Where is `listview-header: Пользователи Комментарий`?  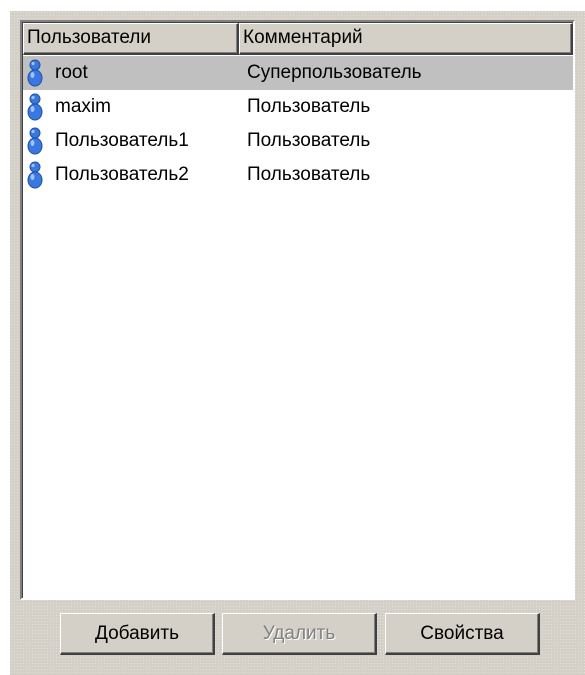
listview-header: Пользователи Комментарий is located at coordinates (298, 39).